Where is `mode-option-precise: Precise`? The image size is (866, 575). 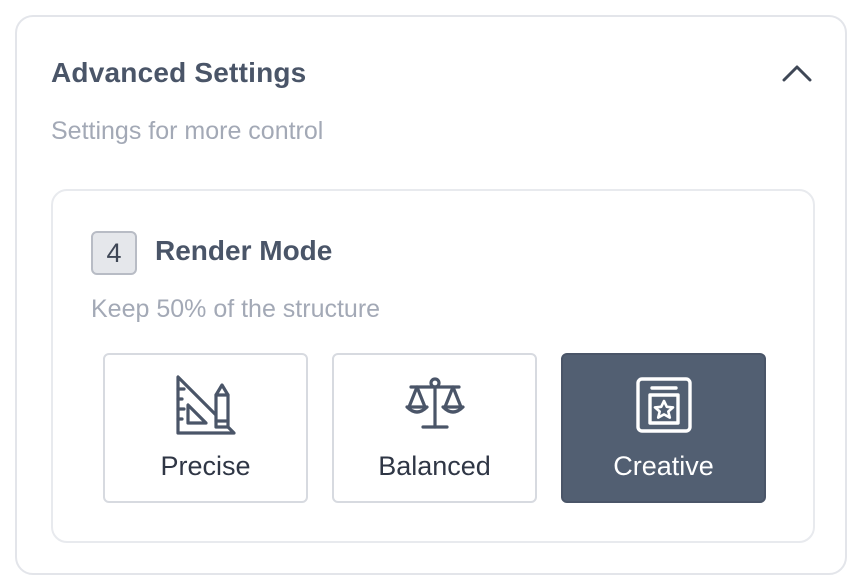
mode-option-precise: Precise is located at coordinates (205, 428).